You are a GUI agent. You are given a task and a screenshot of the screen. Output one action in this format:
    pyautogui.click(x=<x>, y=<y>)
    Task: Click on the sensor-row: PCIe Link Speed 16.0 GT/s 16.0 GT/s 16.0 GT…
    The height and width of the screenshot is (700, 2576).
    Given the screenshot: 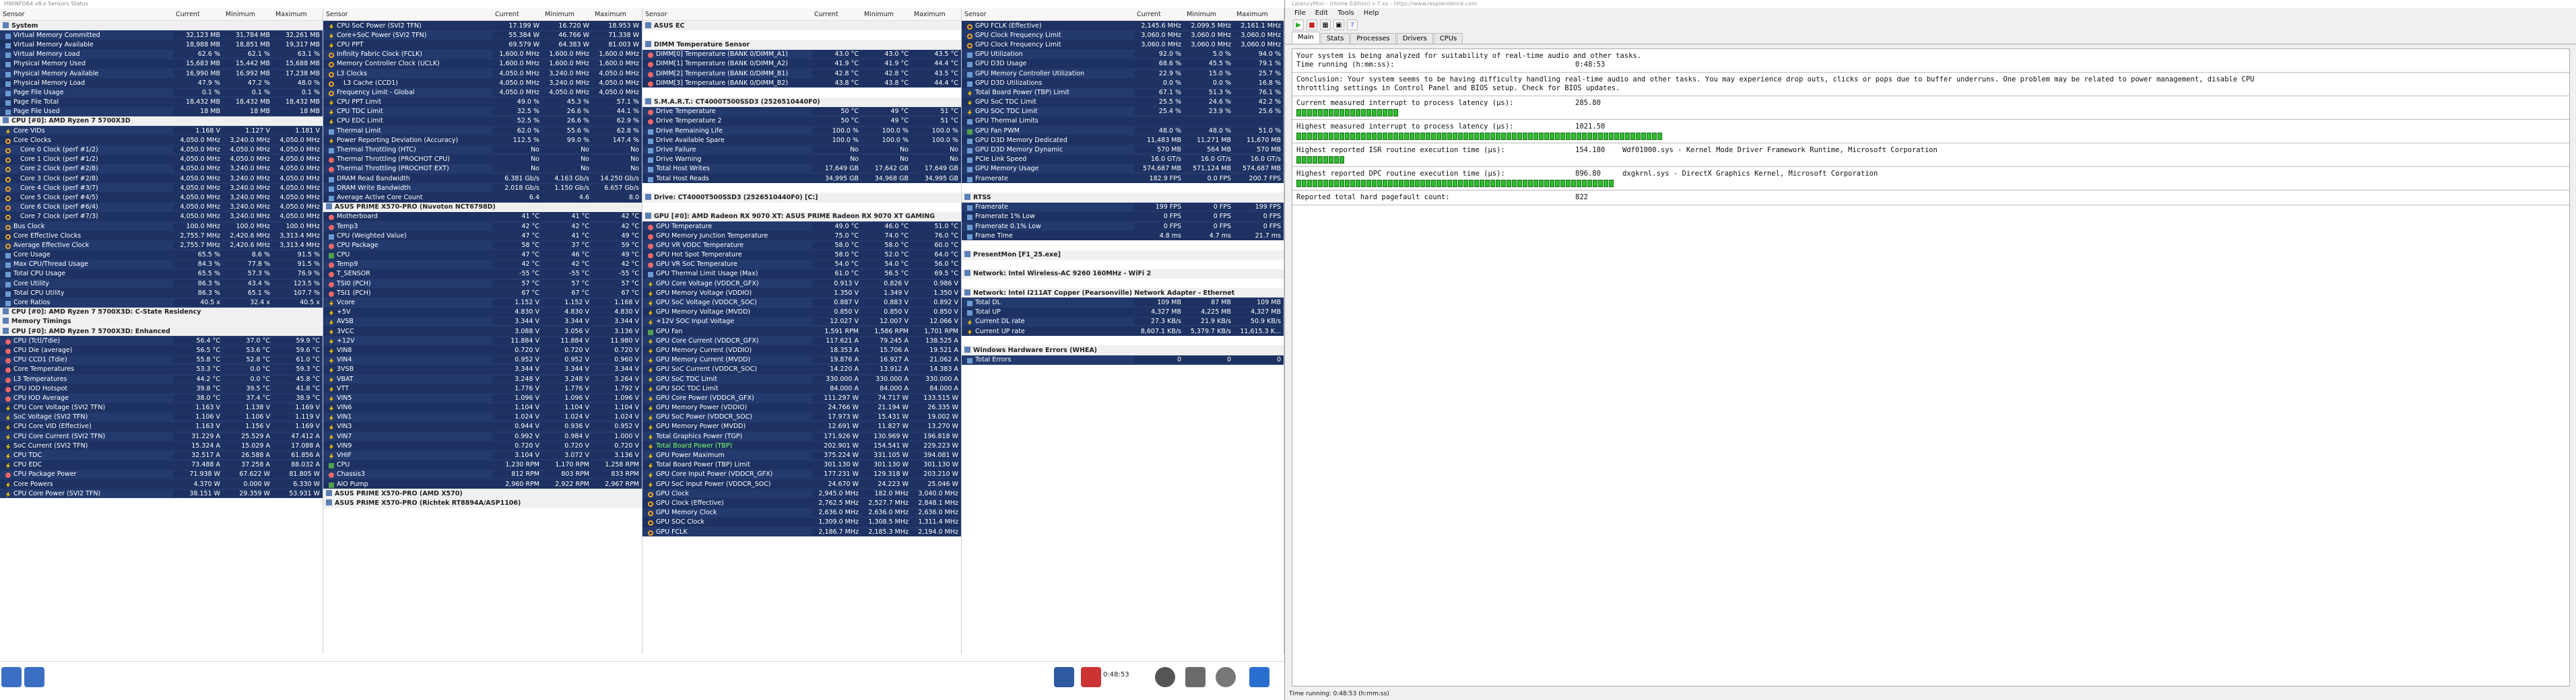 What is the action you would take?
    pyautogui.click(x=1123, y=159)
    